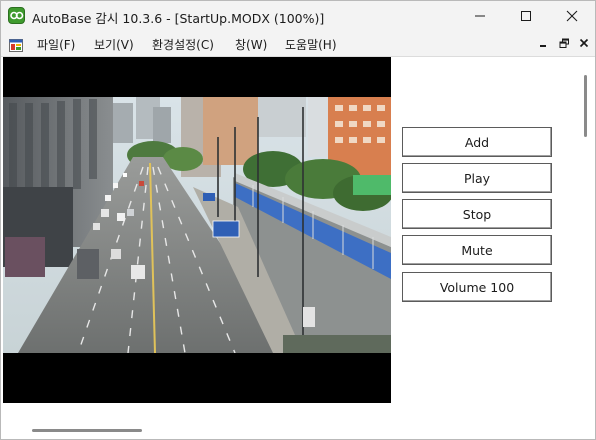 The width and height of the screenshot is (596, 440). I want to click on menu-help: 도움말(H), so click(311, 44).